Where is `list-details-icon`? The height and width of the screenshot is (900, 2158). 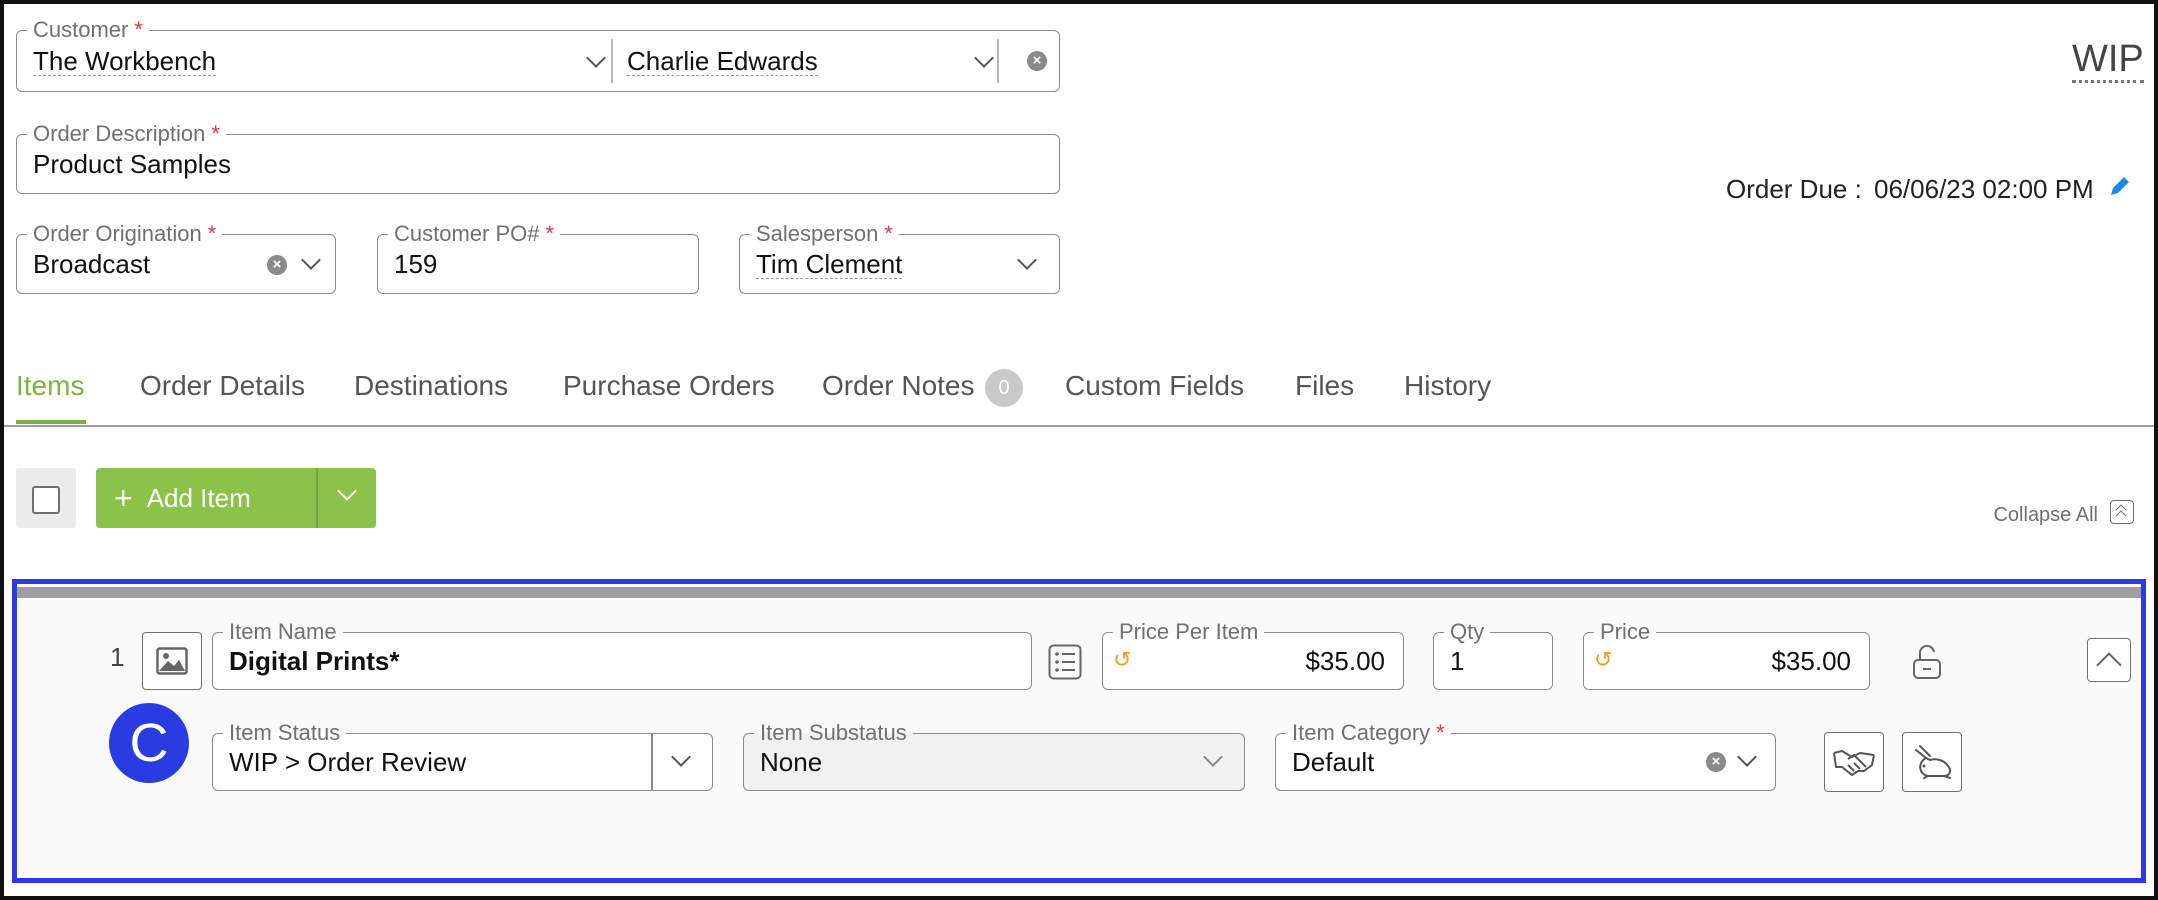
list-details-icon is located at coordinates (1065, 662).